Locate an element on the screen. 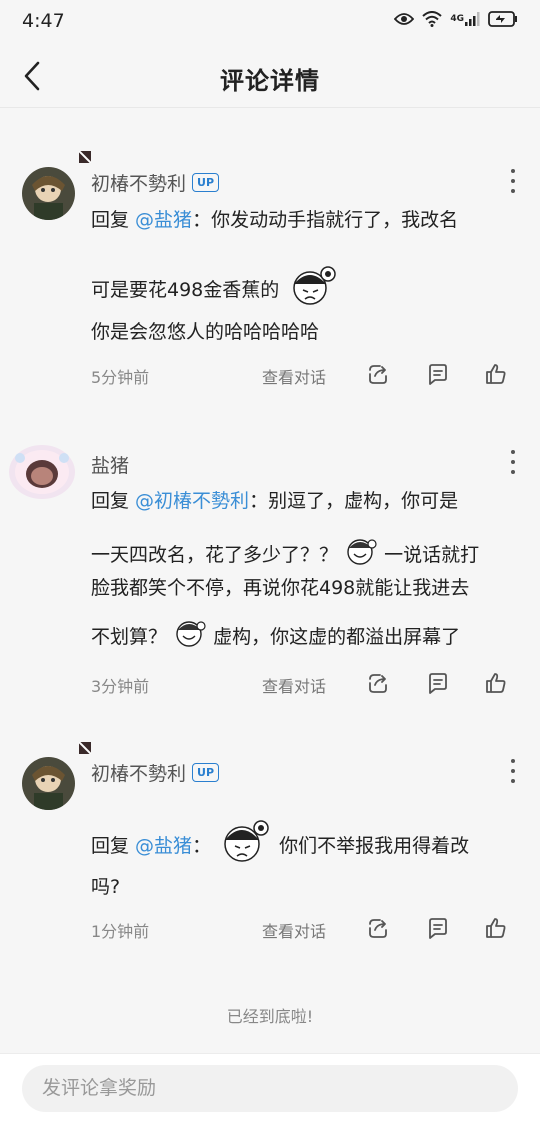 The width and height of the screenshot is (540, 1122). comment-text: 吗? is located at coordinates (106, 887).